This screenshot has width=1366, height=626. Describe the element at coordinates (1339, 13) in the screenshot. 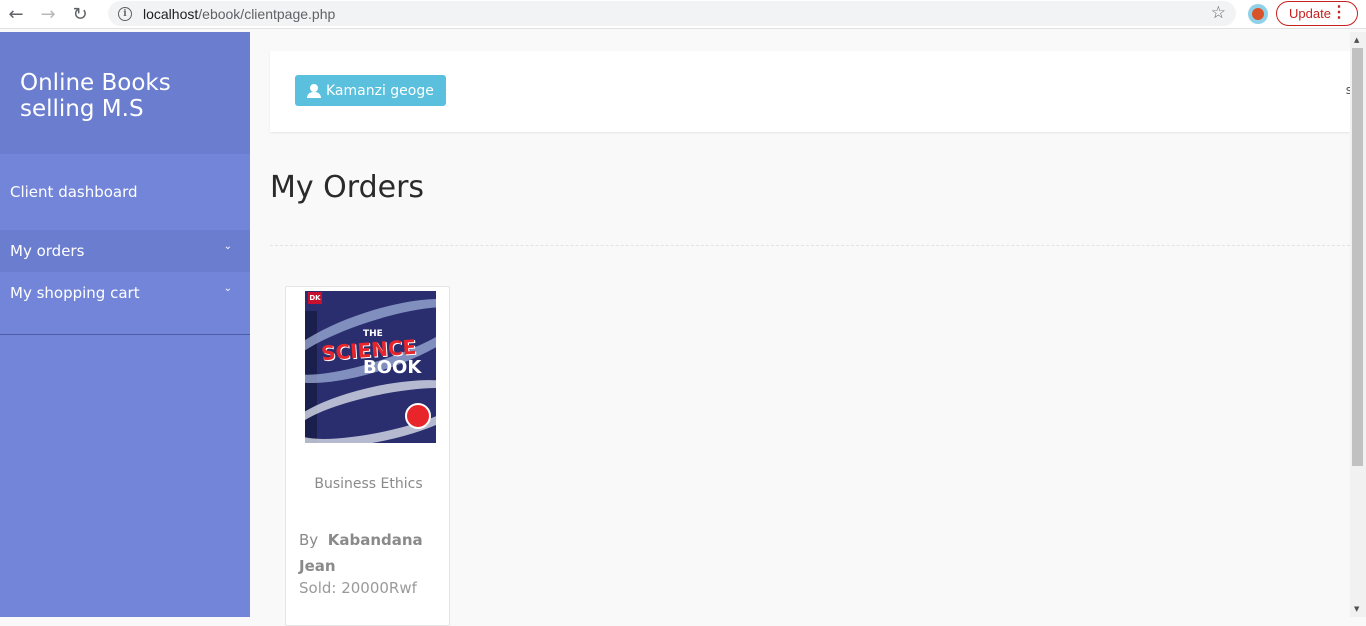

I see `menu-dots-icon: ⋮` at that location.